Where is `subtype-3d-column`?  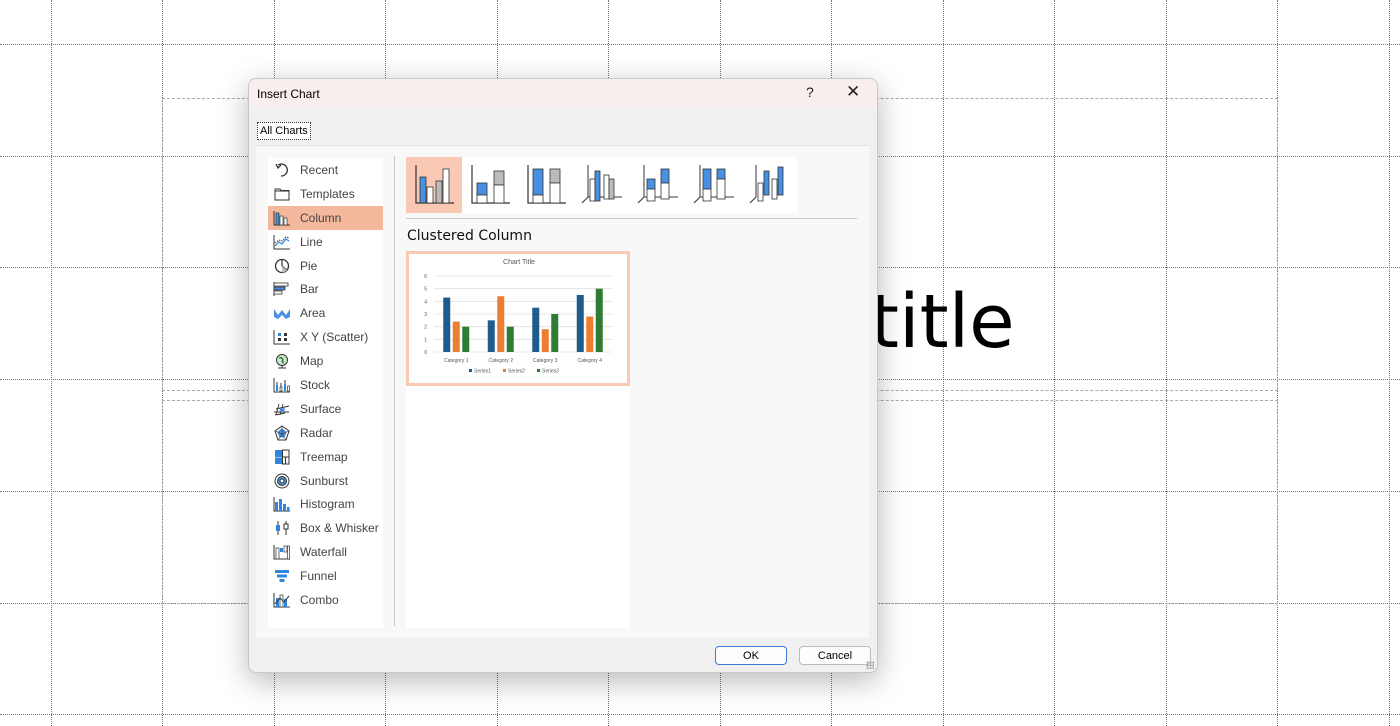 subtype-3d-column is located at coordinates (770, 185).